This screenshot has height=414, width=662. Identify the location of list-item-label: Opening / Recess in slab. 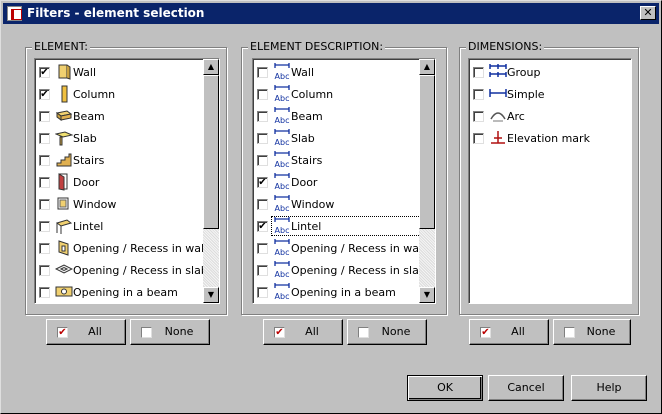
(358, 270).